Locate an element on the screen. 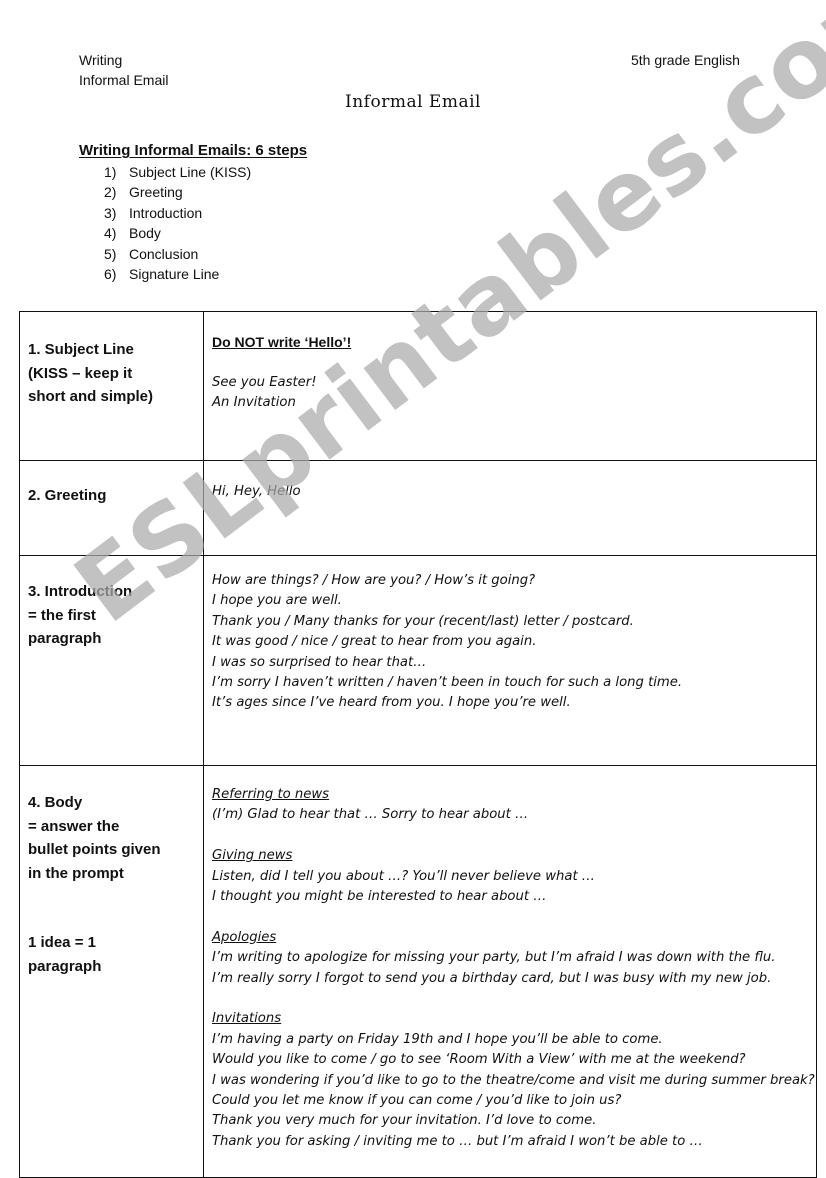 The width and height of the screenshot is (826, 1178). page-title: Informal Email is located at coordinates (413, 102).